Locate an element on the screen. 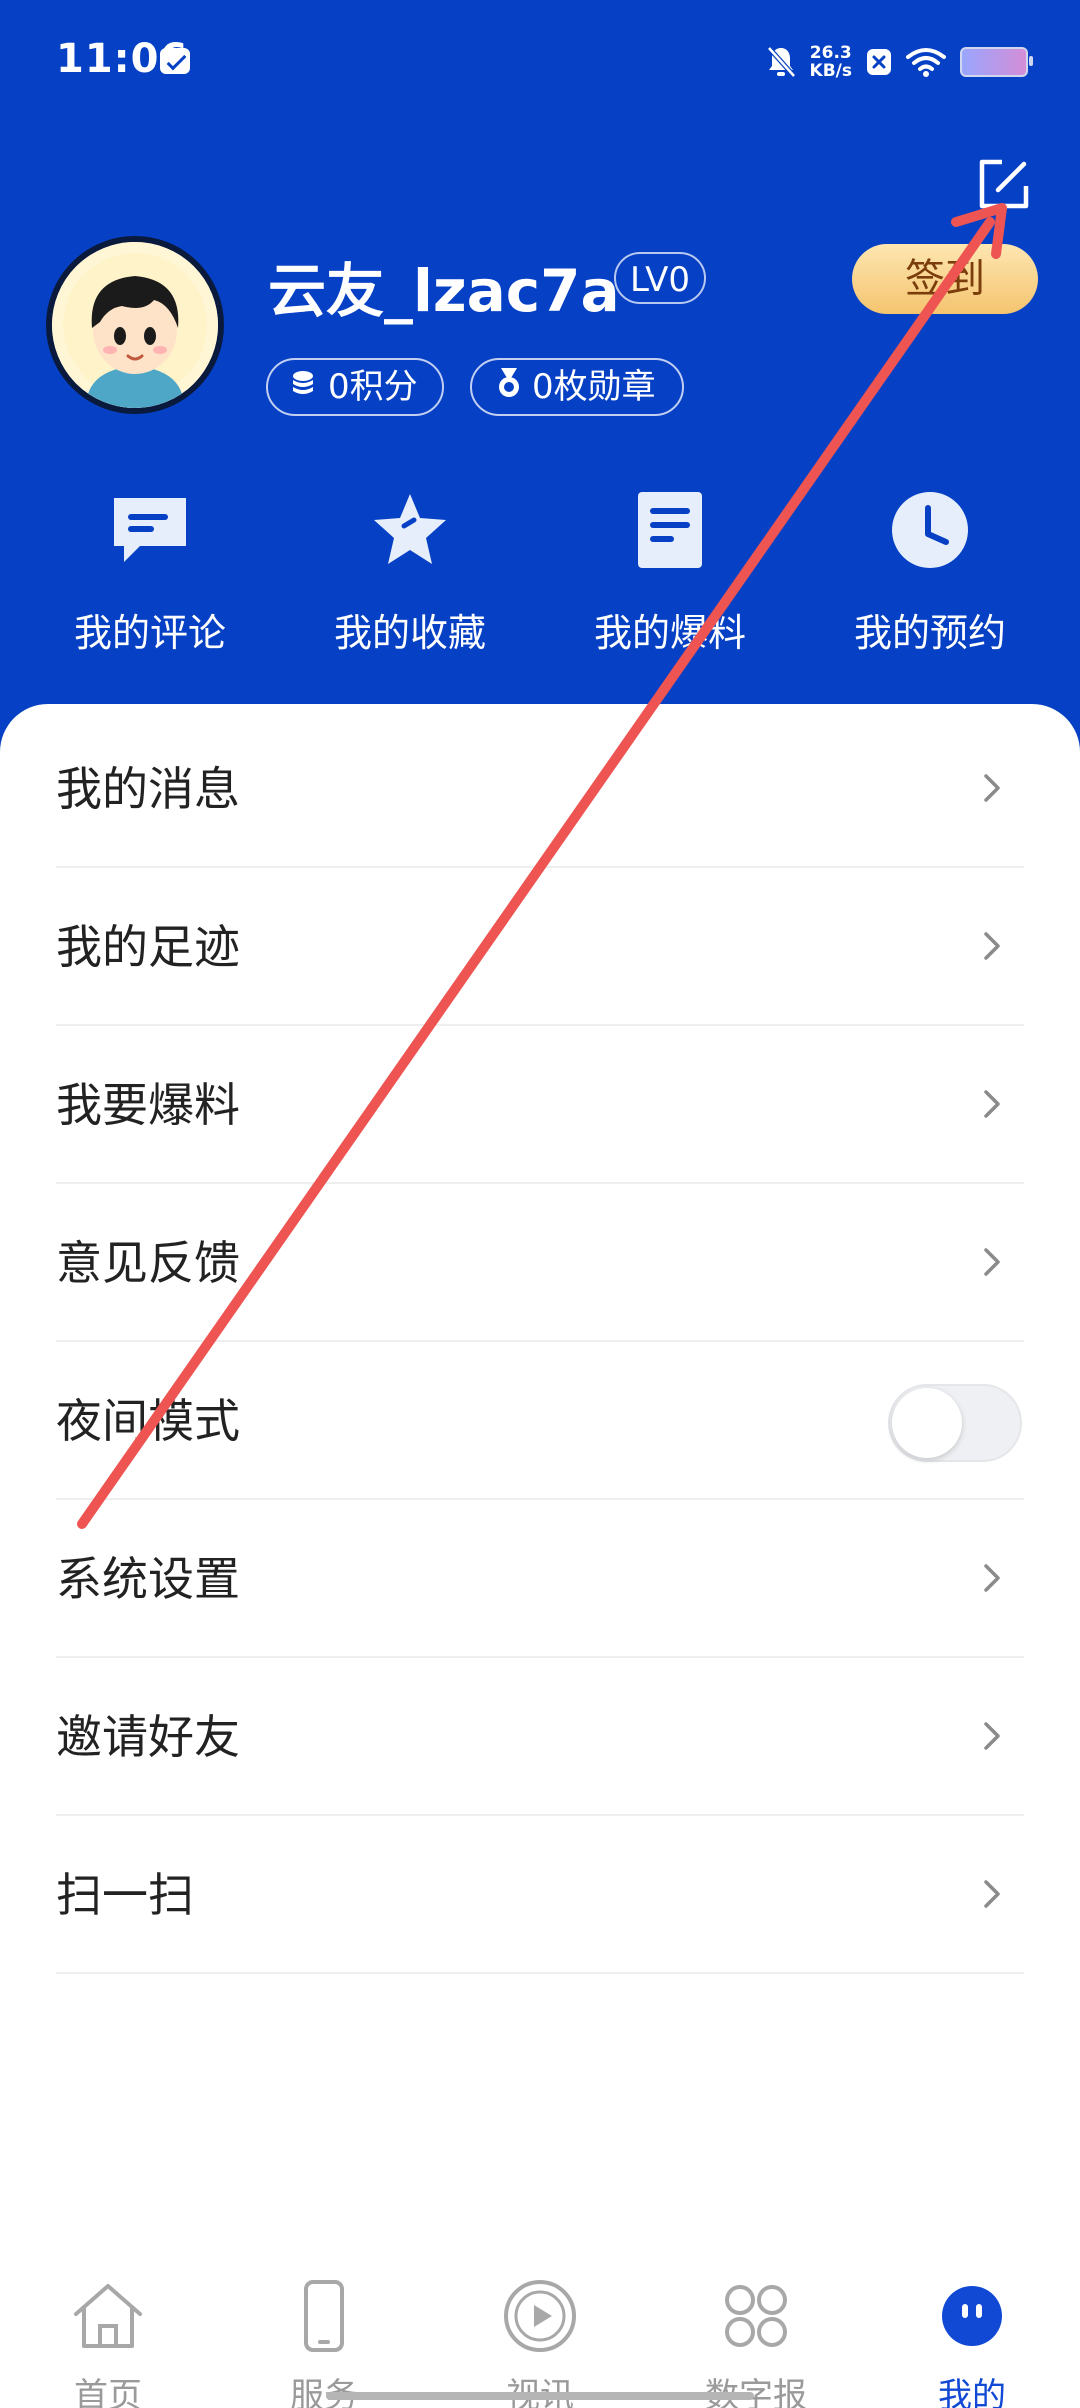 The image size is (1080, 2408). quick-action-label: 我的评论 is located at coordinates (149, 633).